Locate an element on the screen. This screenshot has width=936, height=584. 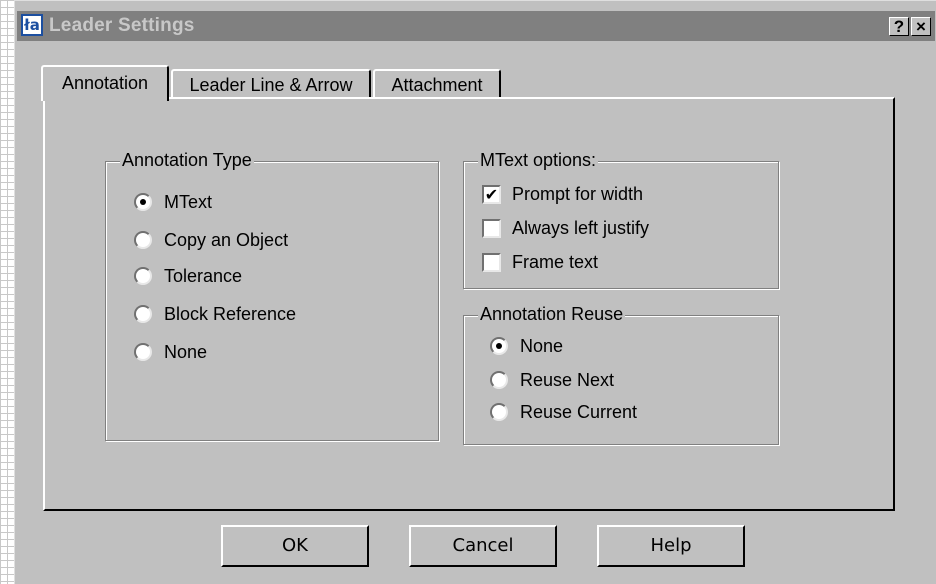
tab-leader-line-arrow: Leader Line & Arrow is located at coordinates (271, 84).